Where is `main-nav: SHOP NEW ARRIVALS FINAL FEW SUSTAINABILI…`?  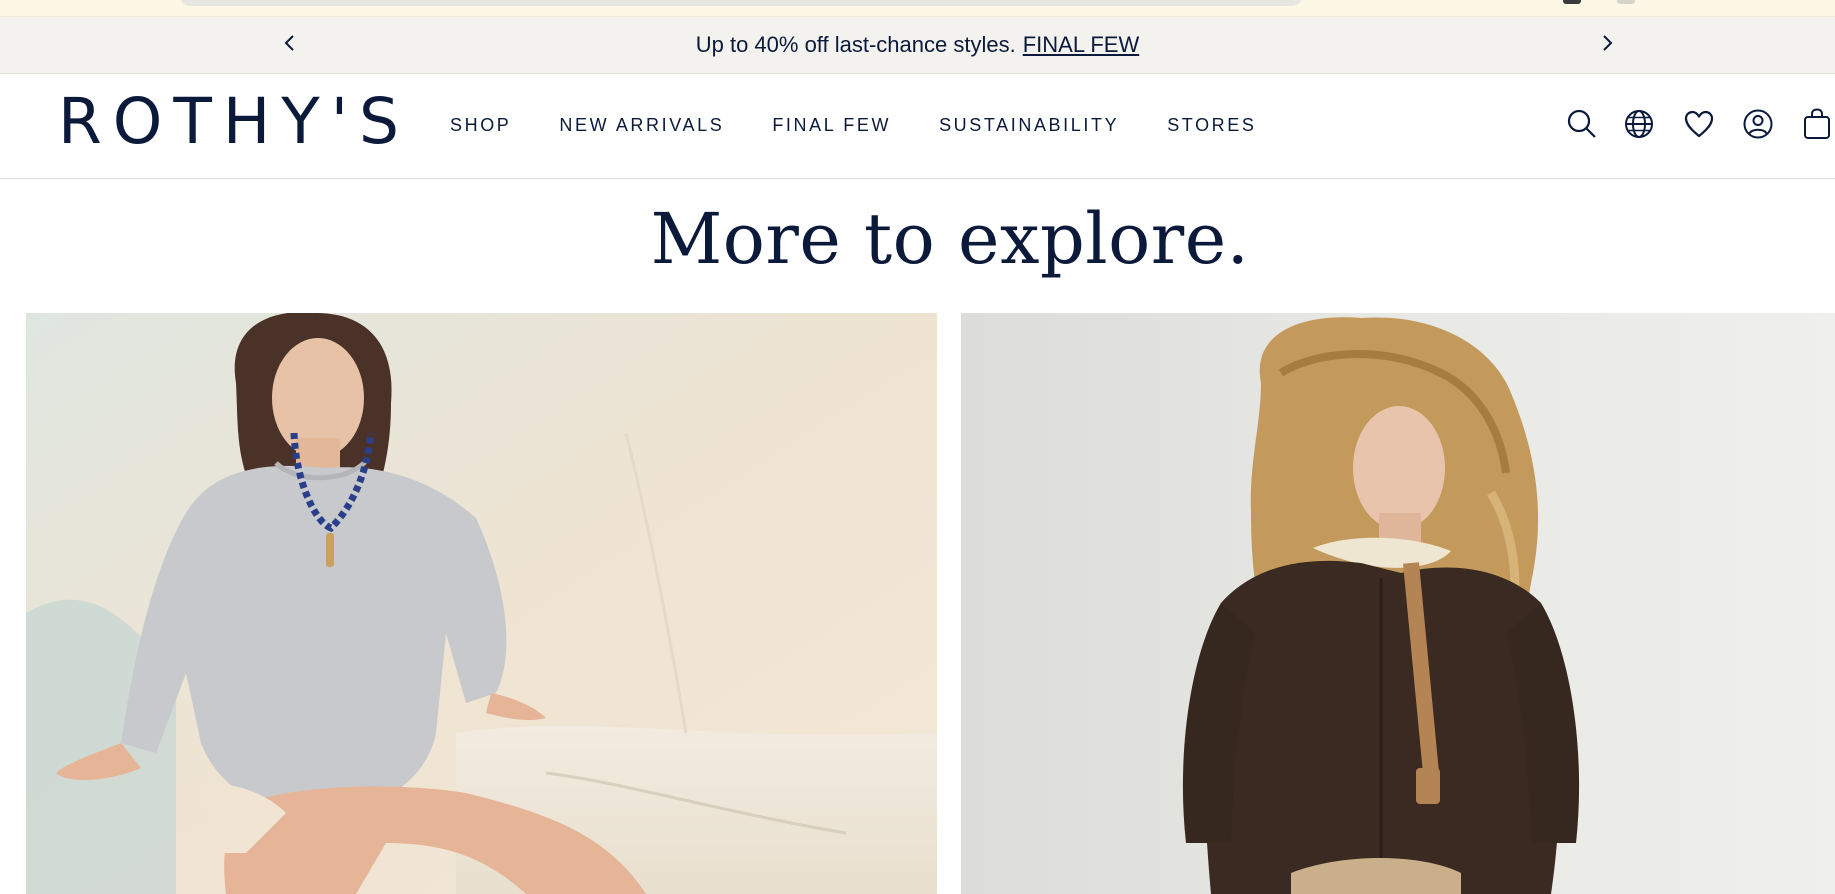 main-nav: SHOP NEW ARRIVALS FINAL FEW SUSTAINABILI… is located at coordinates (853, 125).